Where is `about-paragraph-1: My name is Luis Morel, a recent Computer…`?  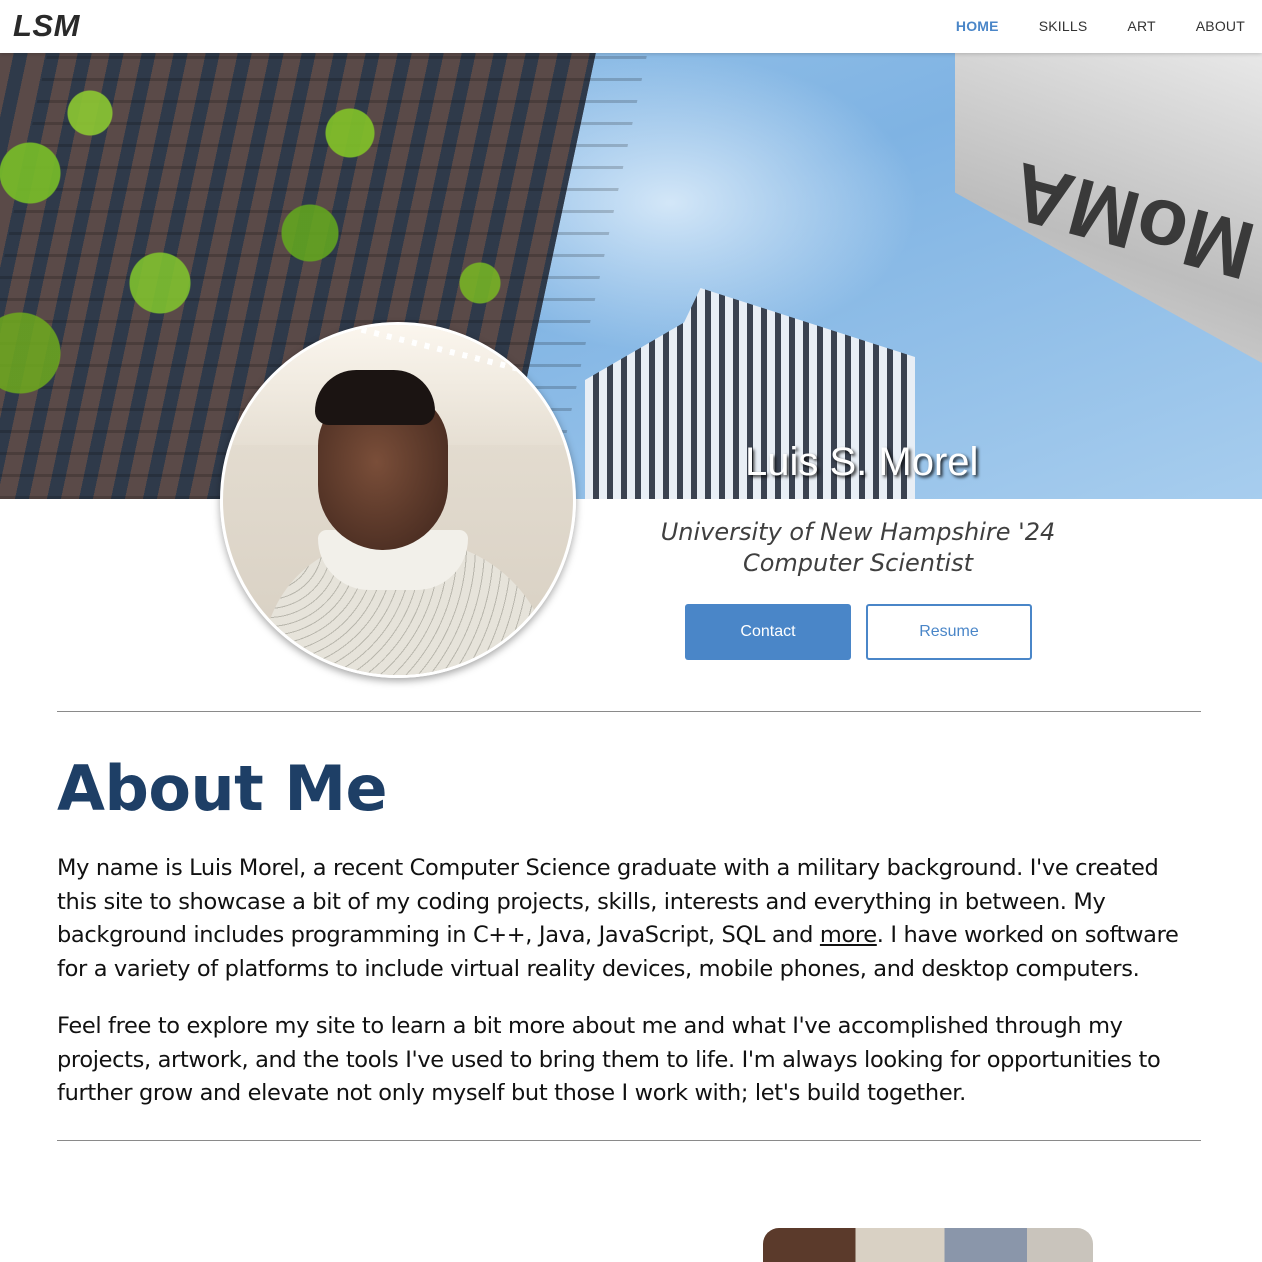
about-paragraph-1: My name is Luis Morel, a recent Computer… is located at coordinates (629, 919).